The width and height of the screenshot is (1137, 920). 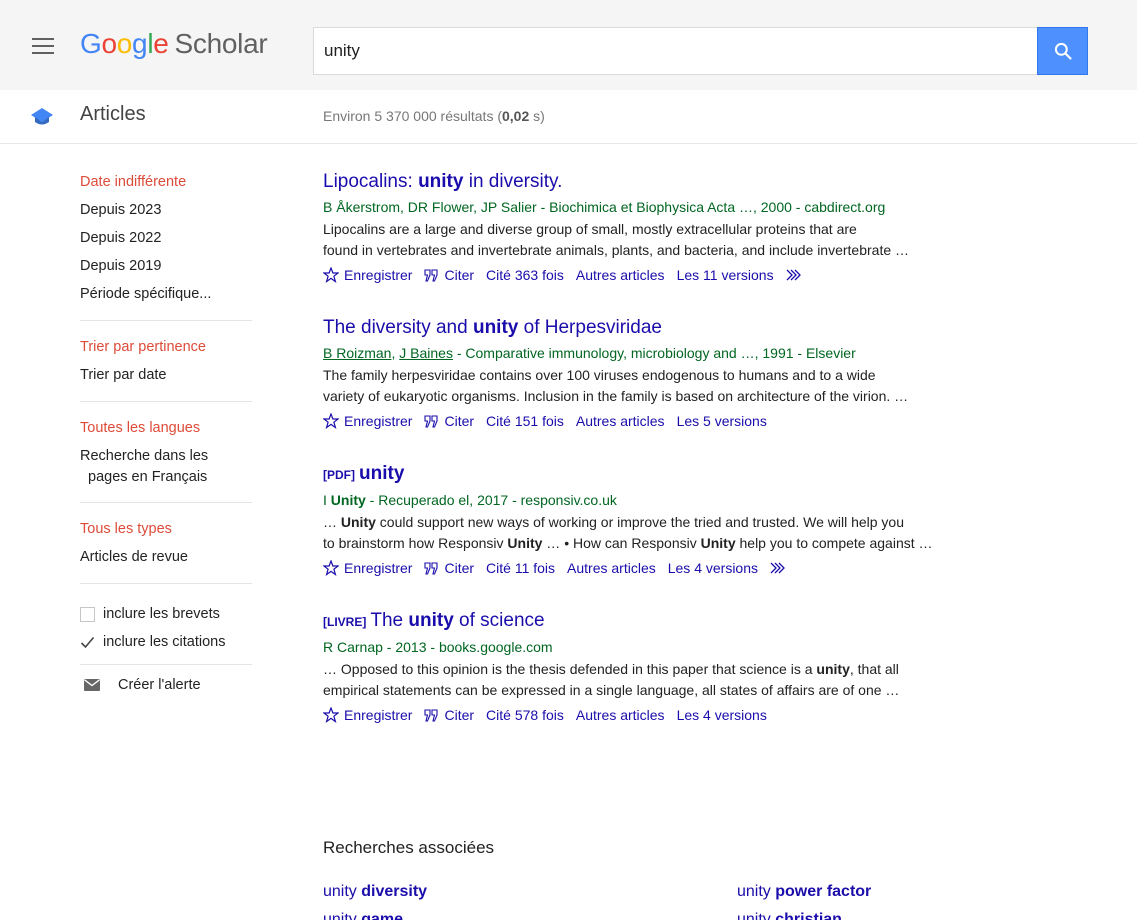 What do you see at coordinates (166, 614) in the screenshot?
I see `include-patents-checkbox: inclure les brevets` at bounding box center [166, 614].